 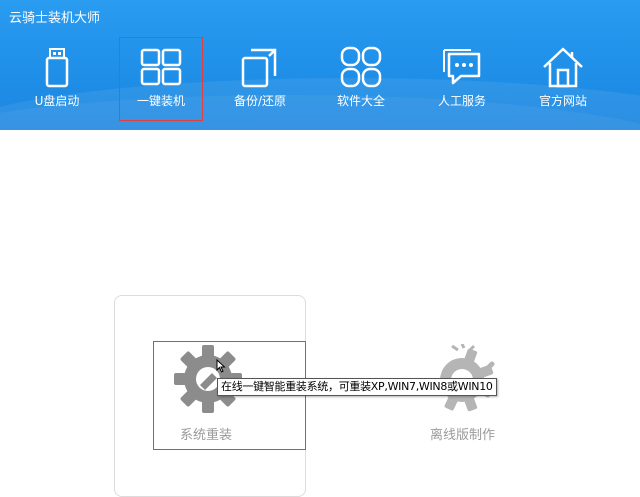 What do you see at coordinates (462, 67) in the screenshot?
I see `chat-bubble-icon` at bounding box center [462, 67].